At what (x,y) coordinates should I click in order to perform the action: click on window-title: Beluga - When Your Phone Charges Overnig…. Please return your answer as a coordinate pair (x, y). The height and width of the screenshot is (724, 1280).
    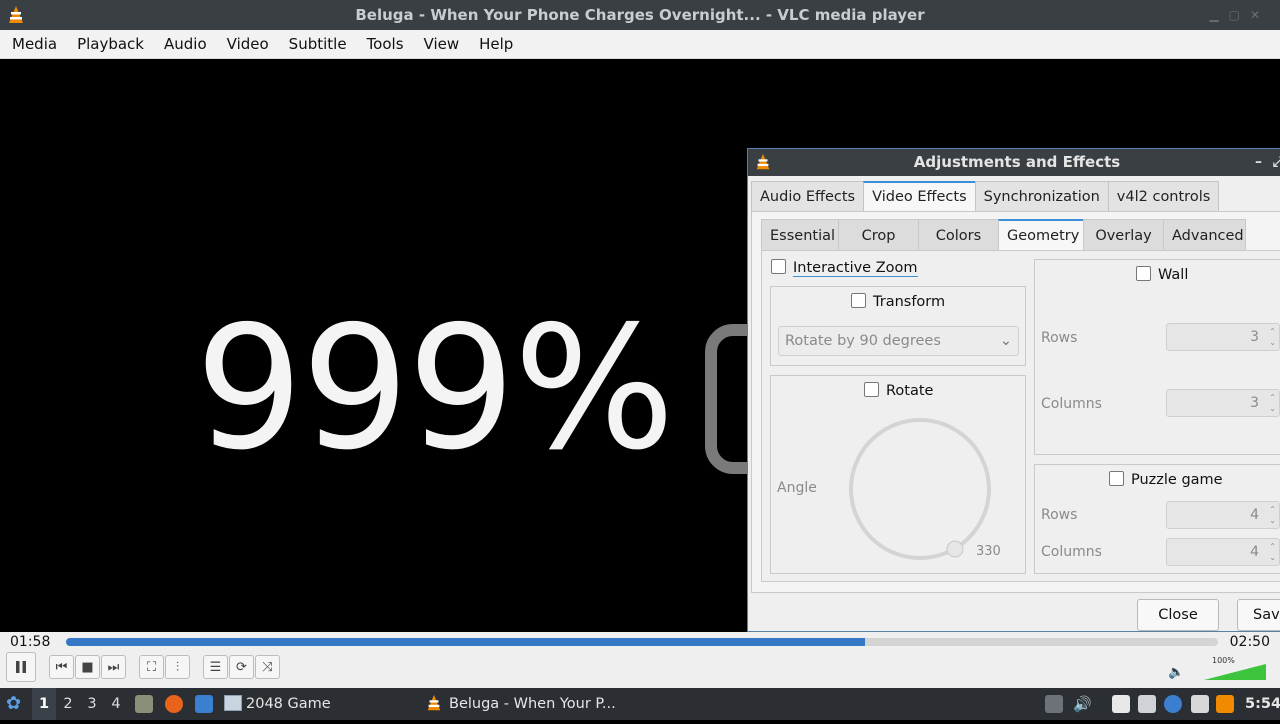
    Looking at the image, I should click on (640, 15).